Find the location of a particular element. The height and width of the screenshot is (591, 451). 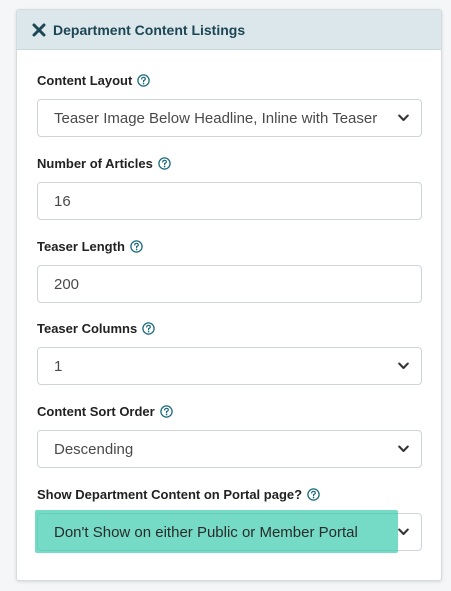

teaser-columns-select: 1 is located at coordinates (229, 366).